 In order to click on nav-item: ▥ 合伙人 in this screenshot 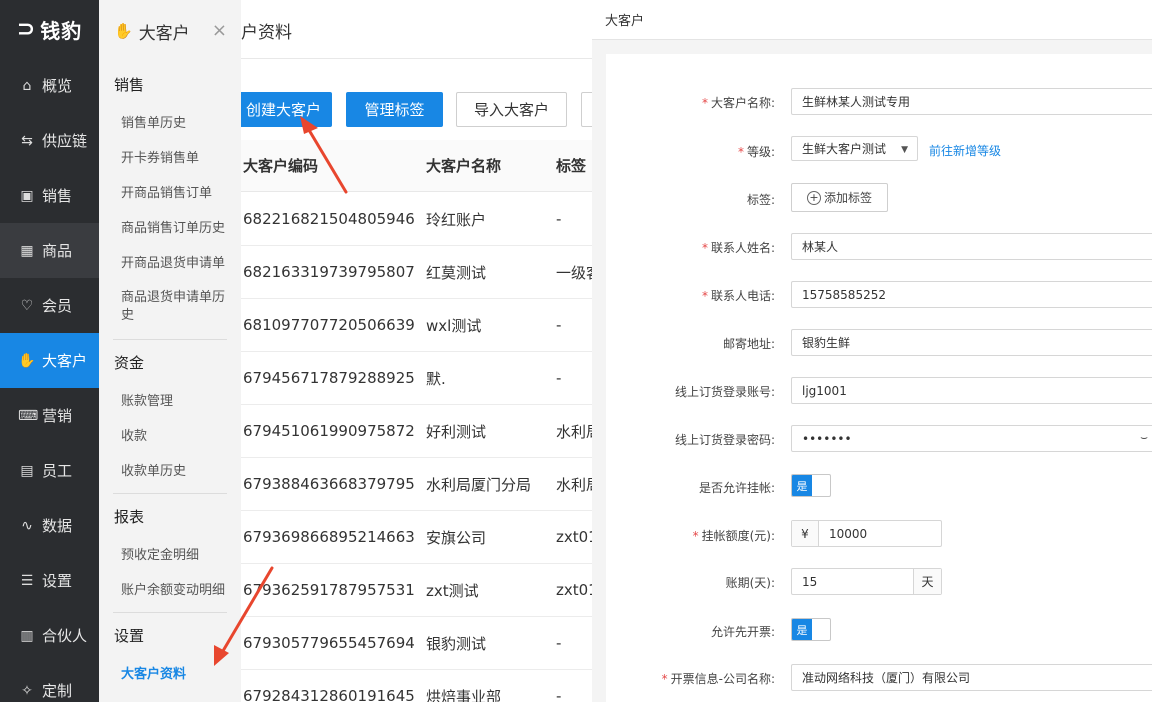, I will do `click(49, 635)`.